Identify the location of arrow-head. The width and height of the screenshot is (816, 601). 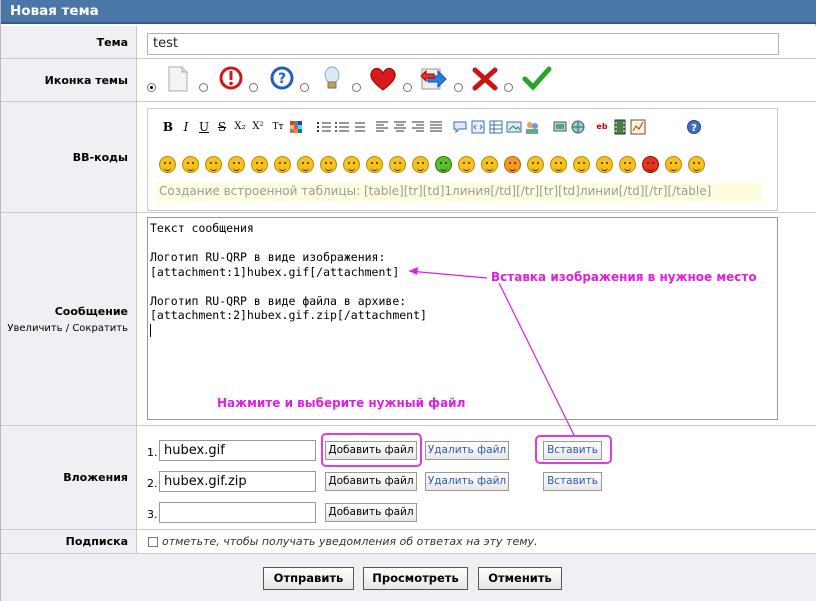
(413, 271).